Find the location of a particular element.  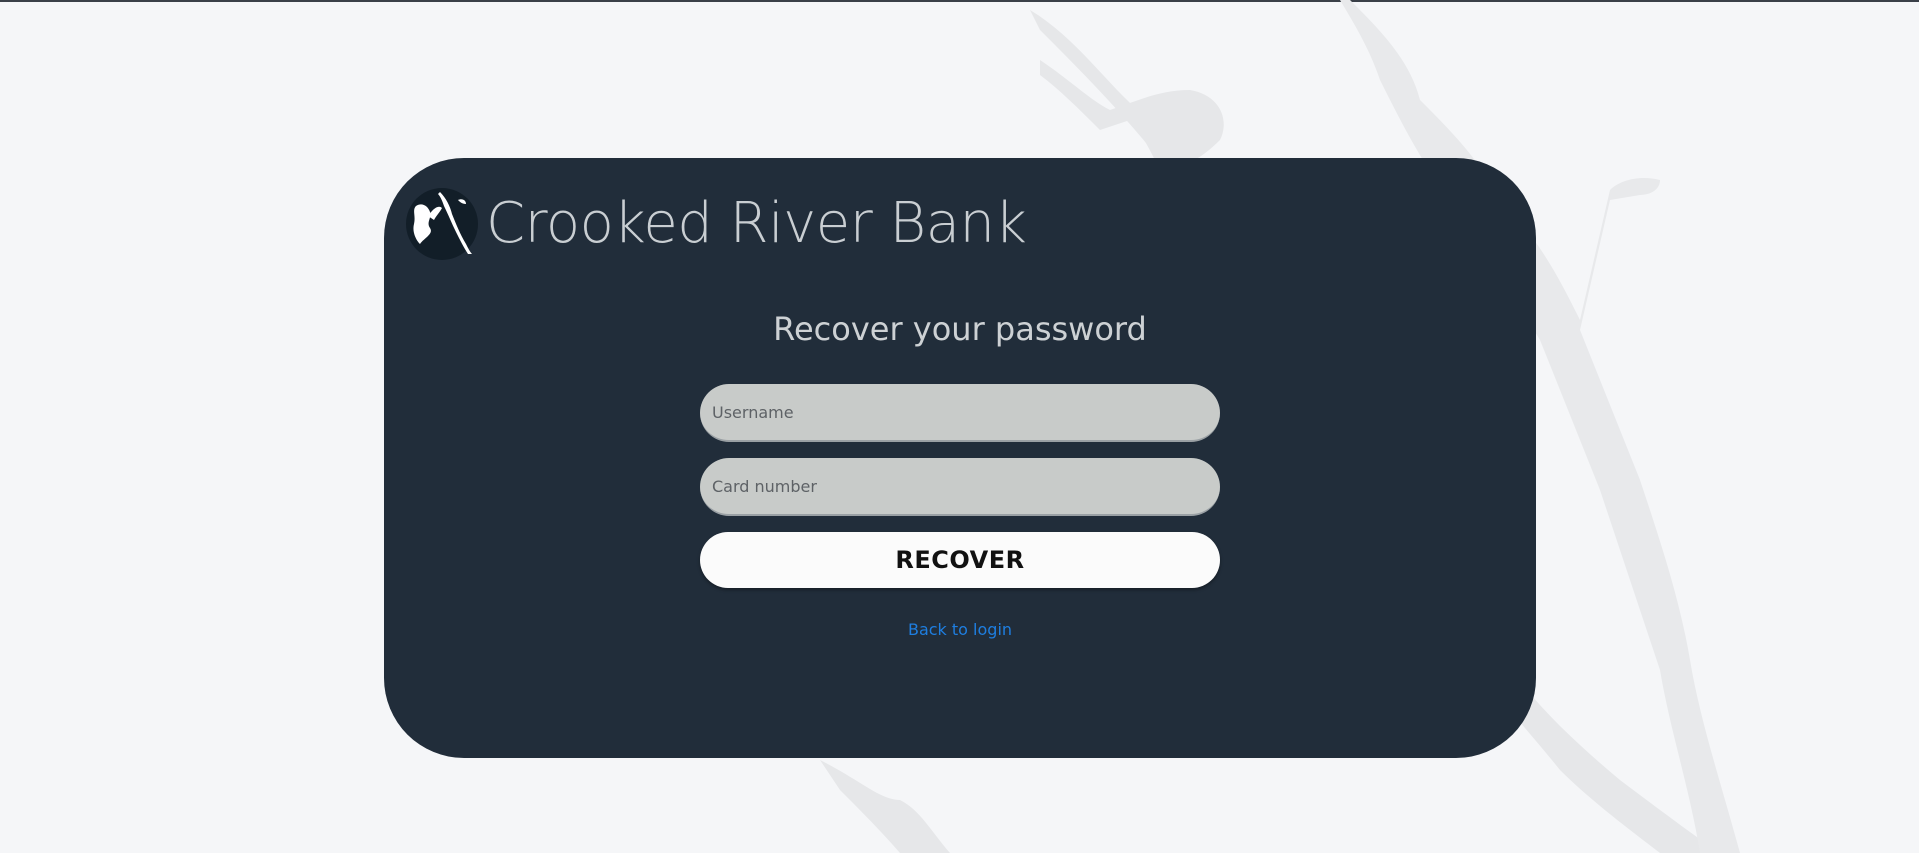

river-logo-icon is located at coordinates (442, 224).